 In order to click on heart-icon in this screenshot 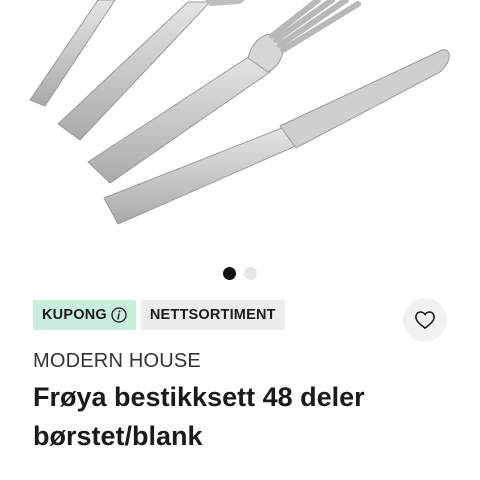, I will do `click(425, 320)`.